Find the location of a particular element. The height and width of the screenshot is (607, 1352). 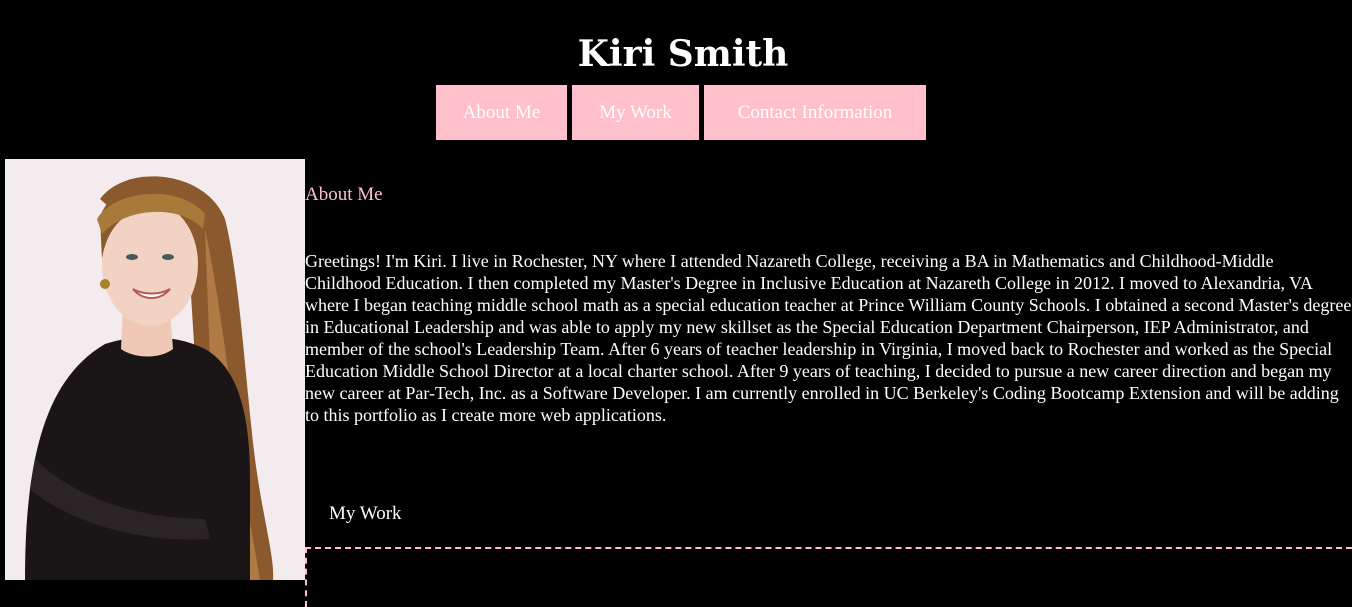

my-work-heading: My Work is located at coordinates (365, 513).